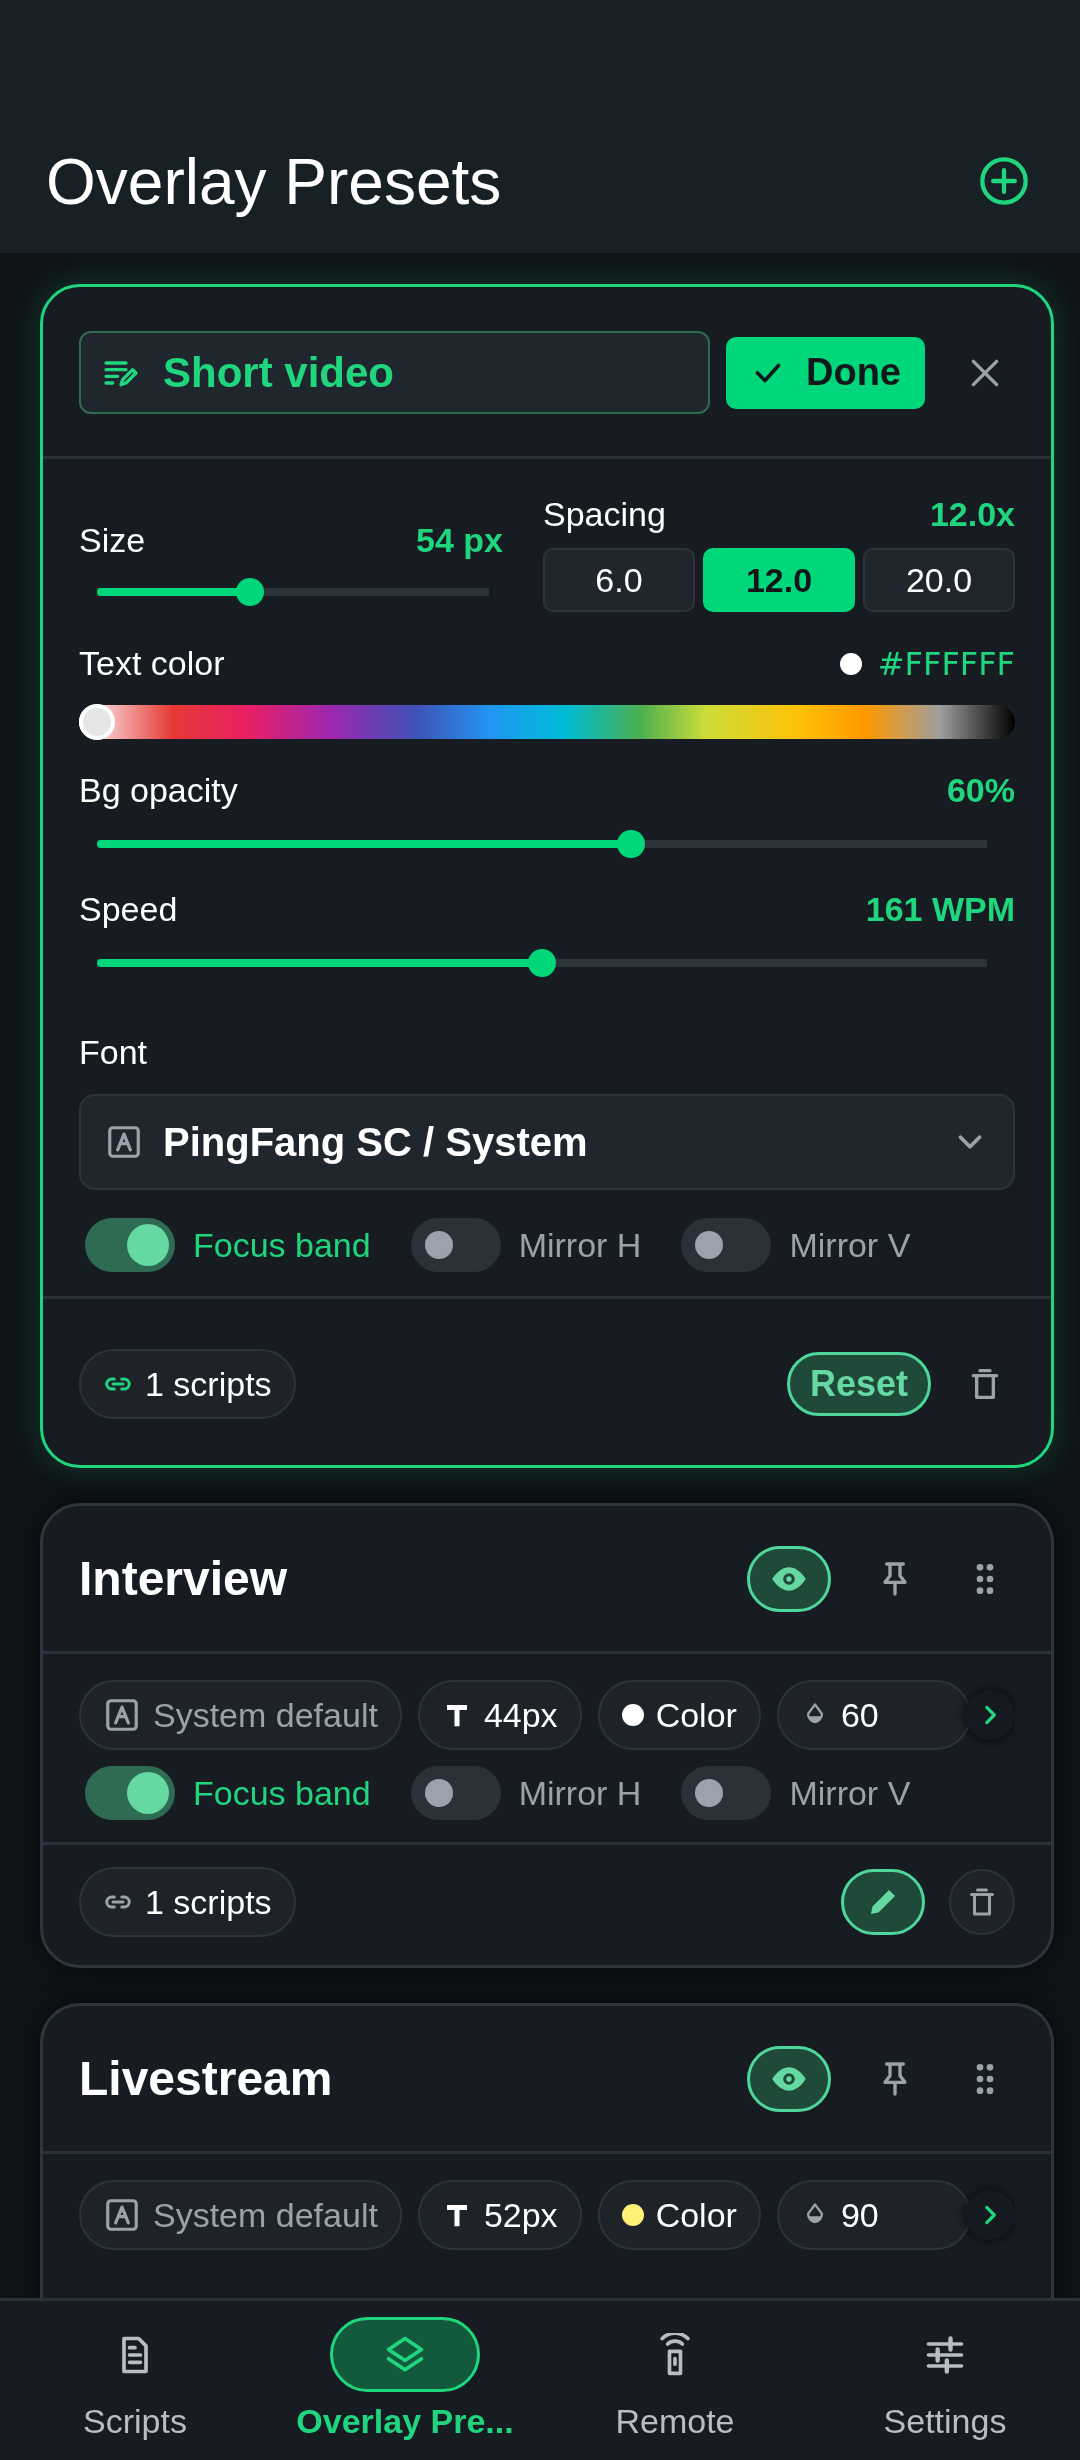 This screenshot has width=1080, height=2460. What do you see at coordinates (547, 722) in the screenshot?
I see `hue-slider` at bounding box center [547, 722].